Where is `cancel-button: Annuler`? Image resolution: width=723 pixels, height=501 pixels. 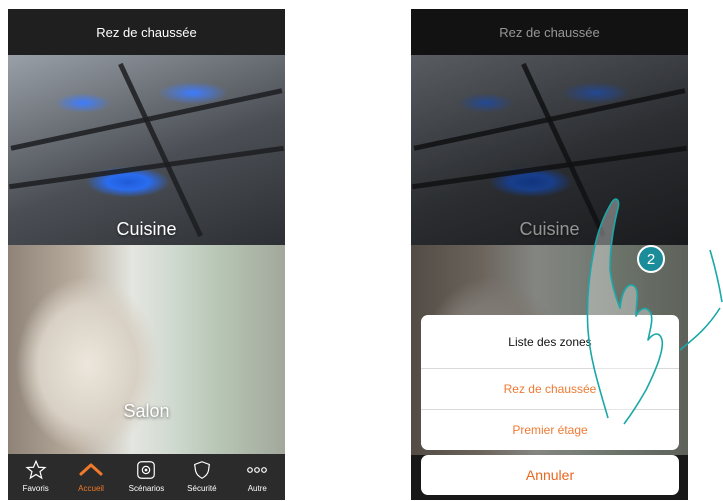
cancel-button: Annuler is located at coordinates (550, 475).